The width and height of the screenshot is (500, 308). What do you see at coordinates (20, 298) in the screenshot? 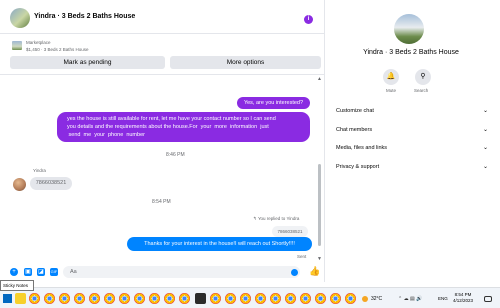
I see `sticky-notes-icon` at bounding box center [20, 298].